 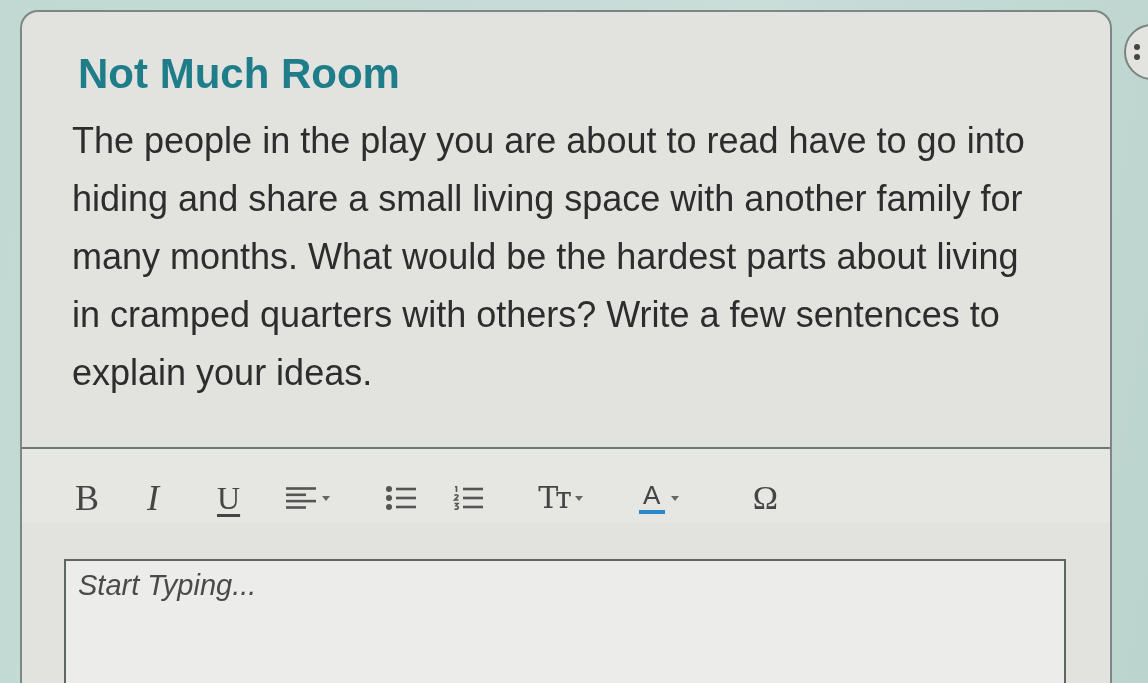 I want to click on bullet-list-icon, so click(x=401, y=498).